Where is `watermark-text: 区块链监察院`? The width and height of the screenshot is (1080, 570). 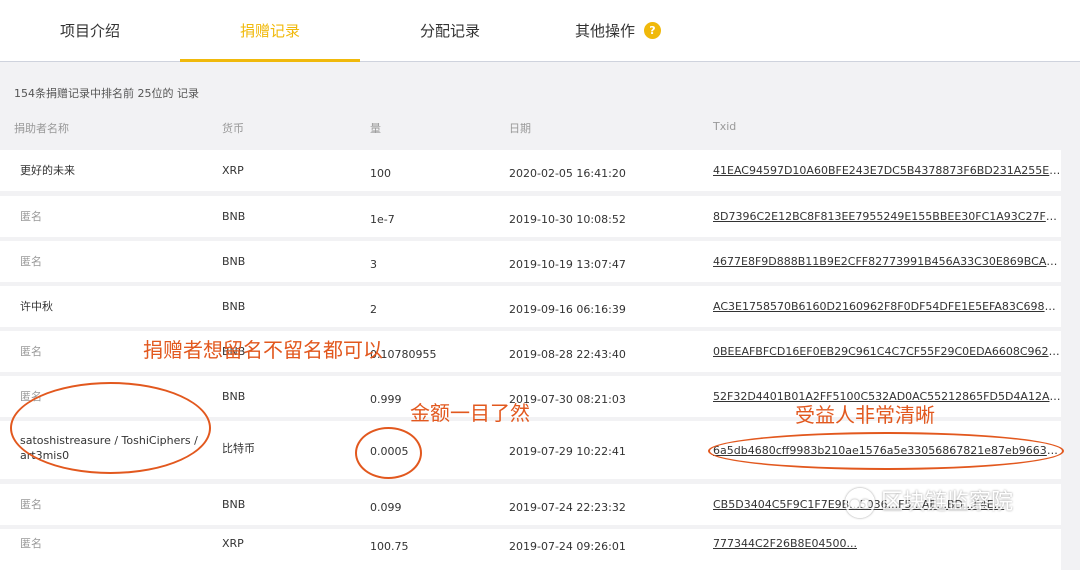 watermark-text: 区块链监察院 is located at coordinates (947, 502).